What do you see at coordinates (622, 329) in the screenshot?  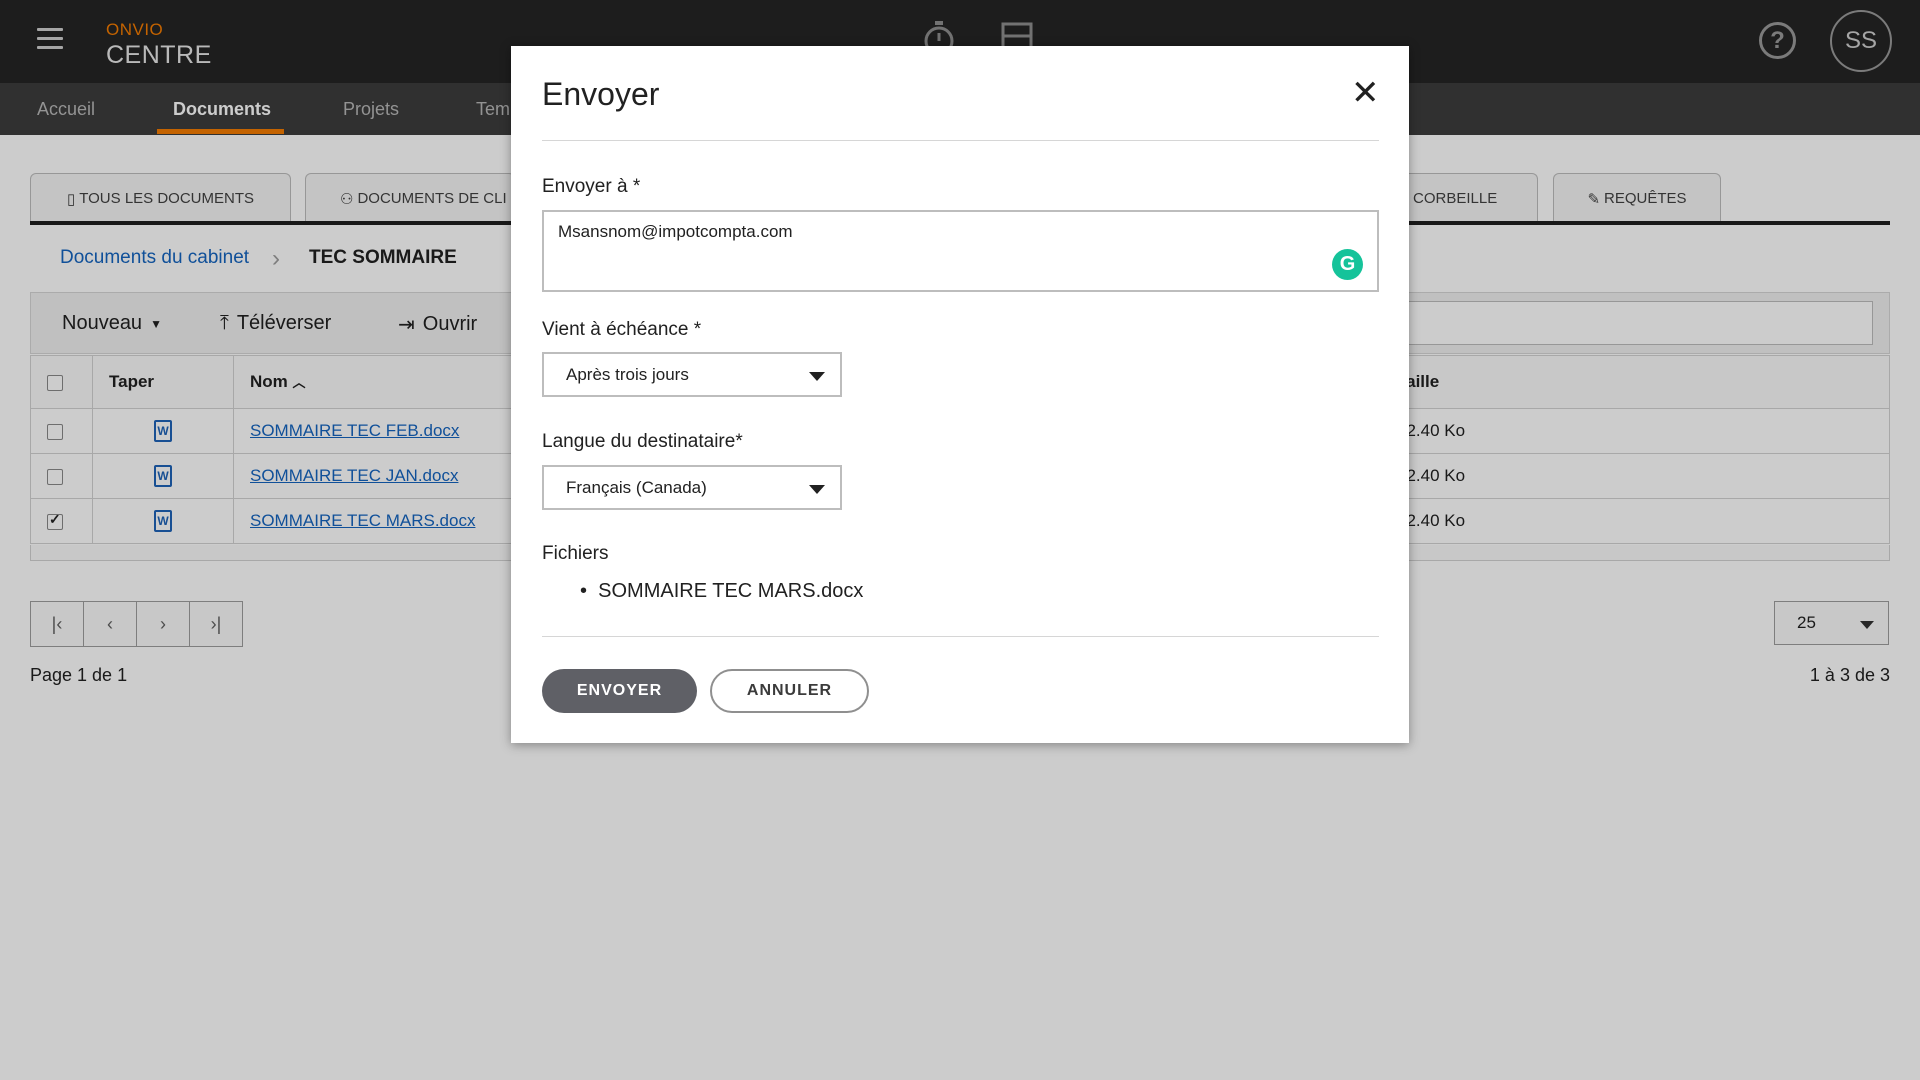 I see `due-label: Vient à échéance *` at bounding box center [622, 329].